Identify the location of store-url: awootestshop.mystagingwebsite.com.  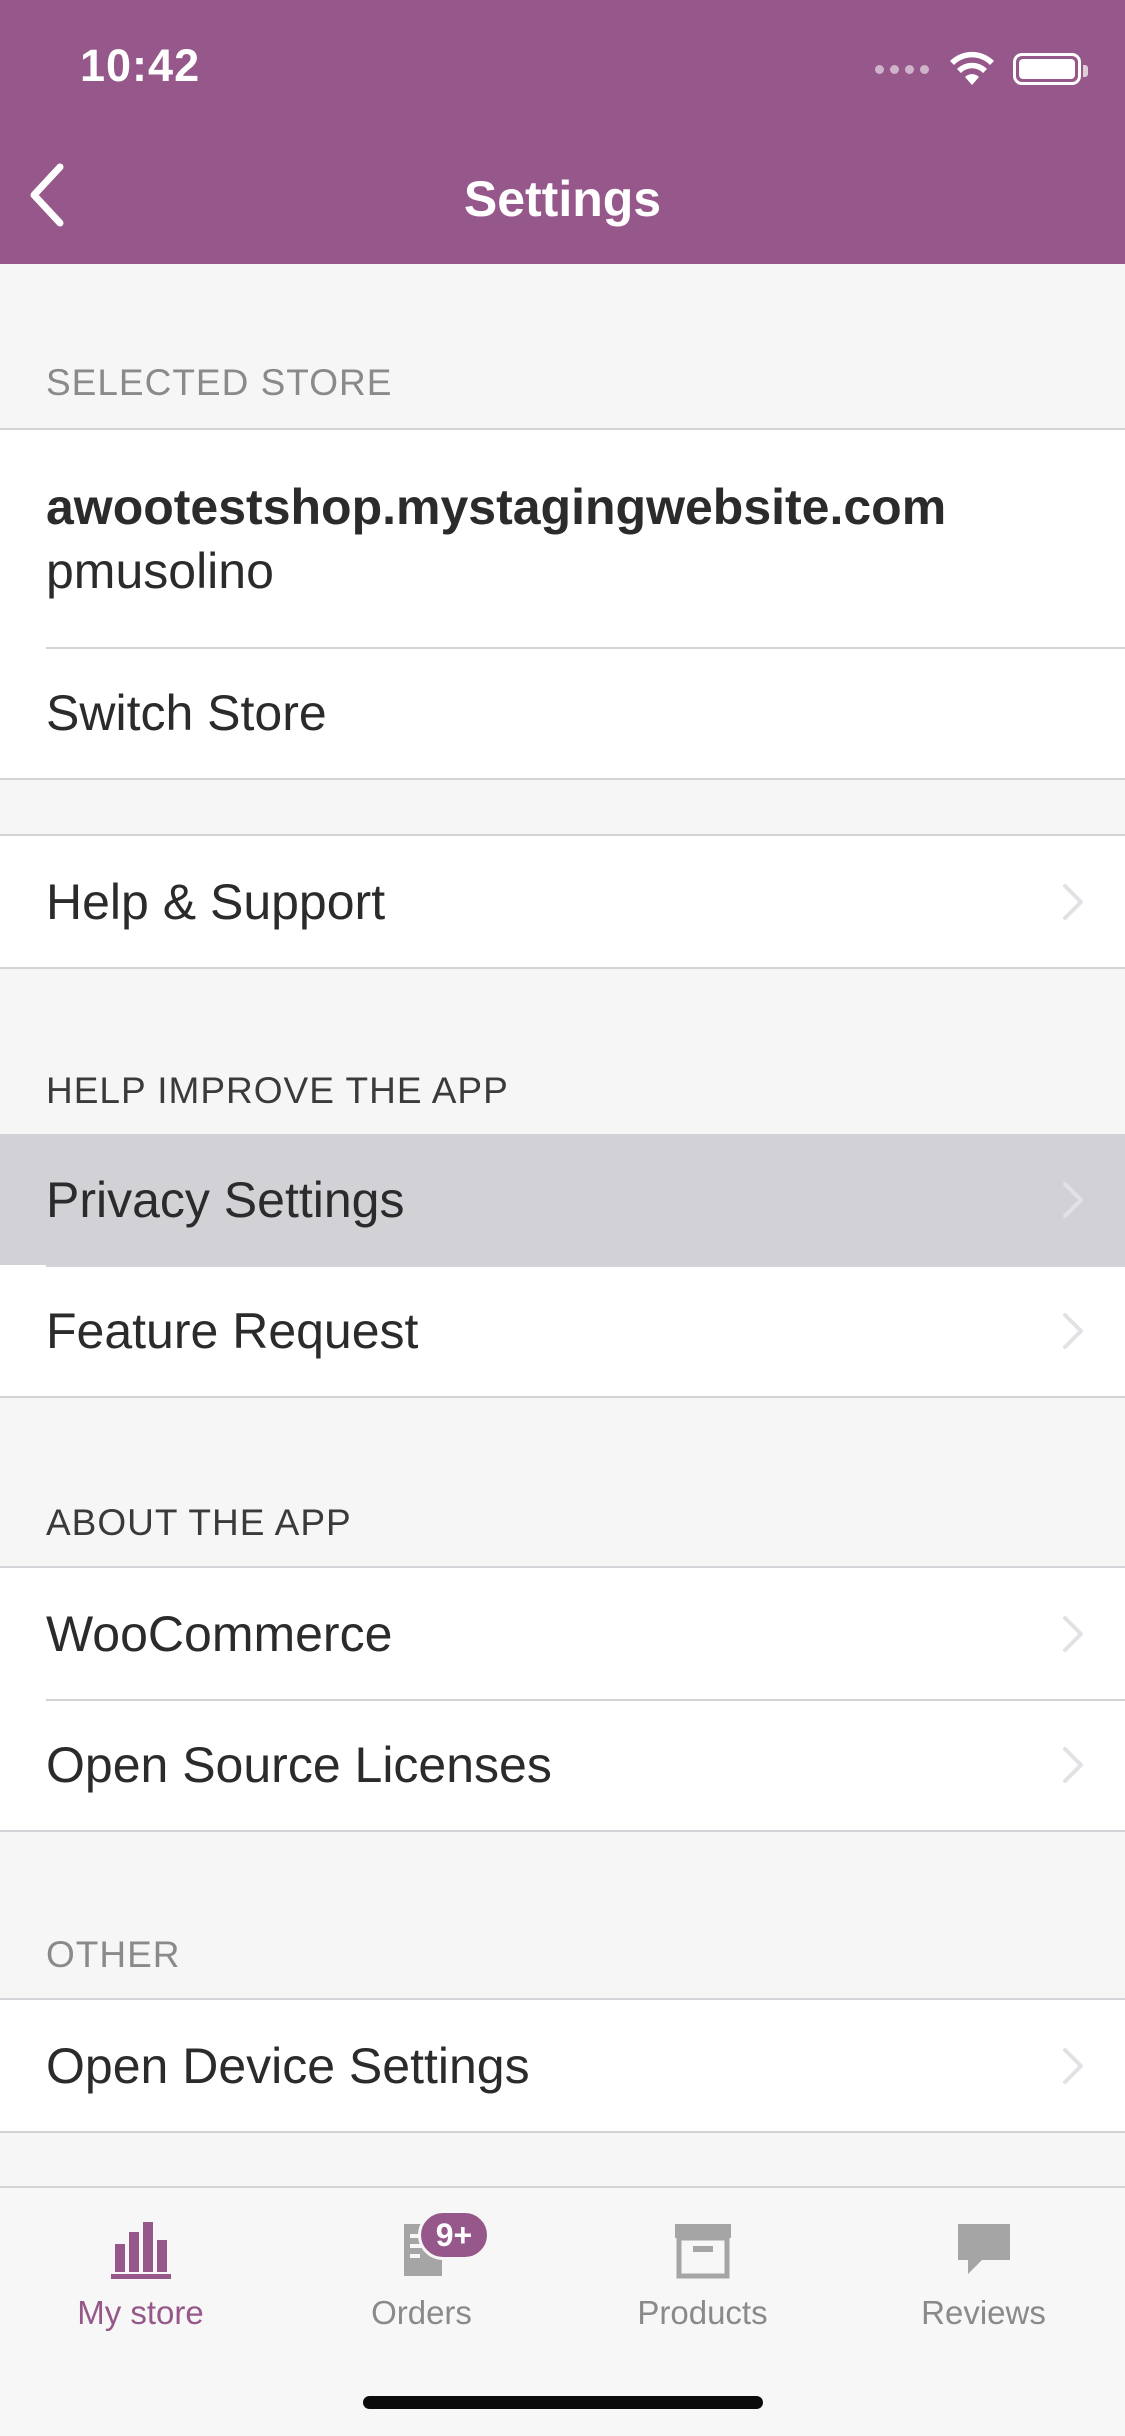
(496, 506).